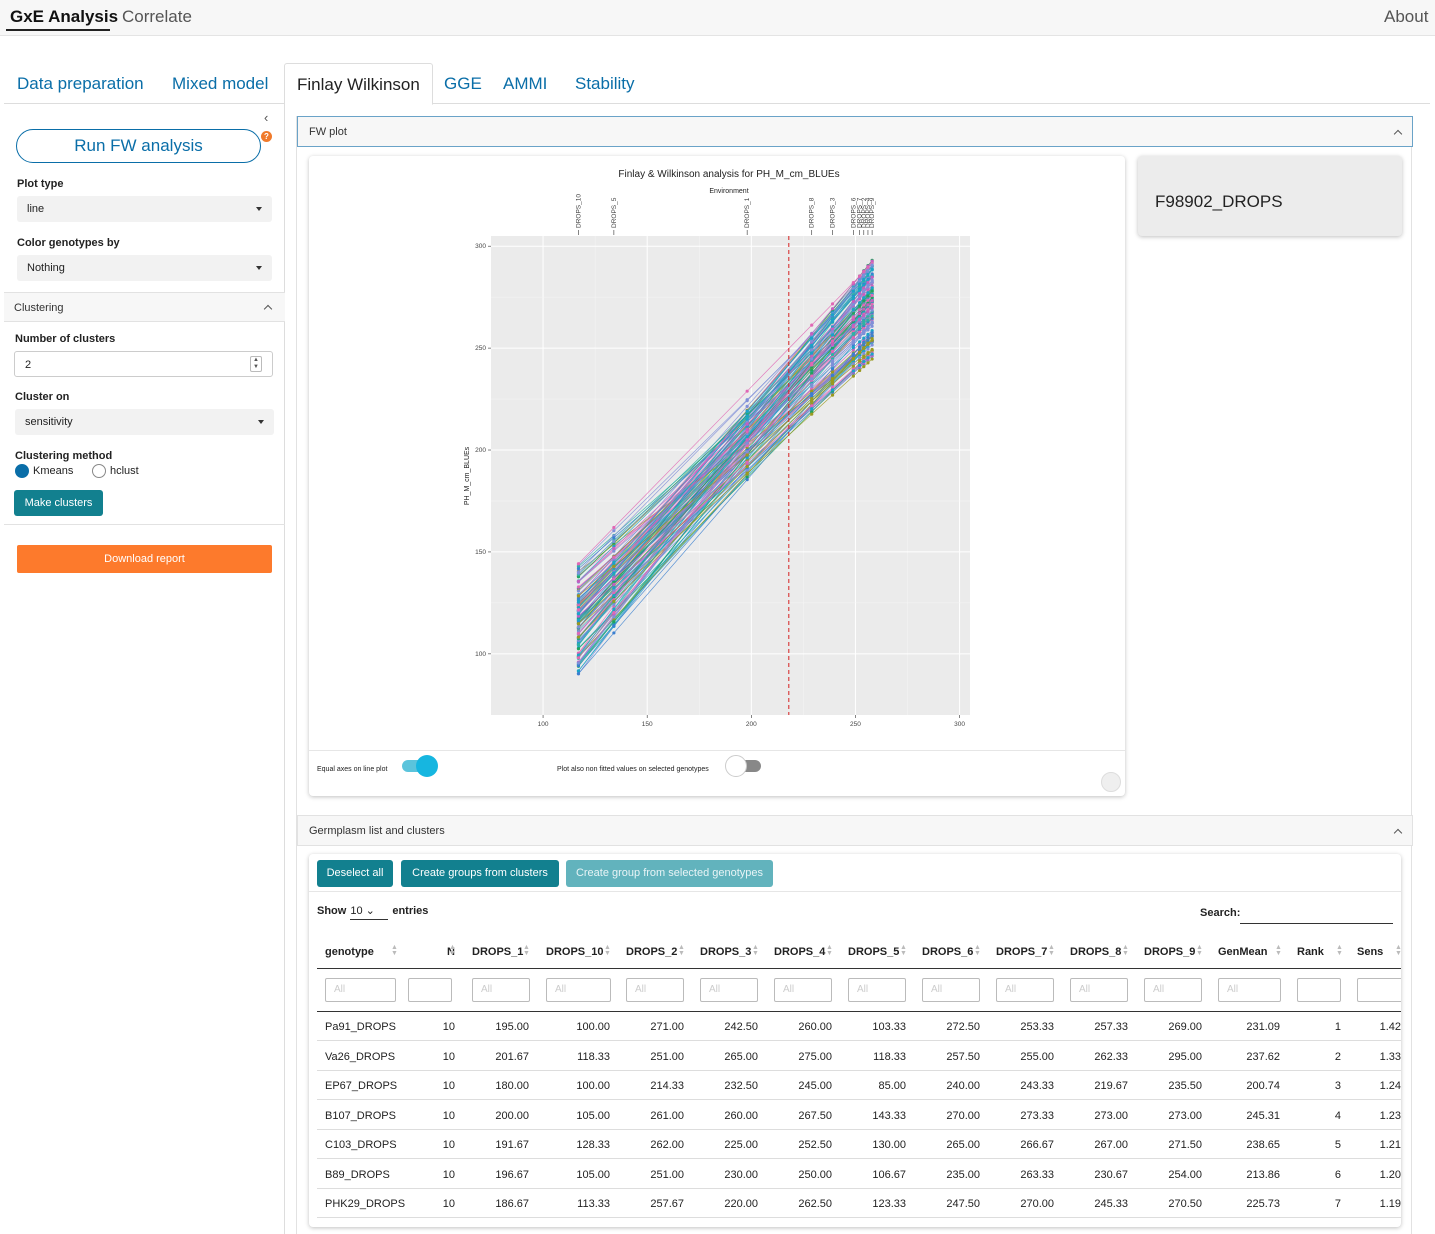  What do you see at coordinates (605, 84) in the screenshot?
I see `tab-stability: Stability` at bounding box center [605, 84].